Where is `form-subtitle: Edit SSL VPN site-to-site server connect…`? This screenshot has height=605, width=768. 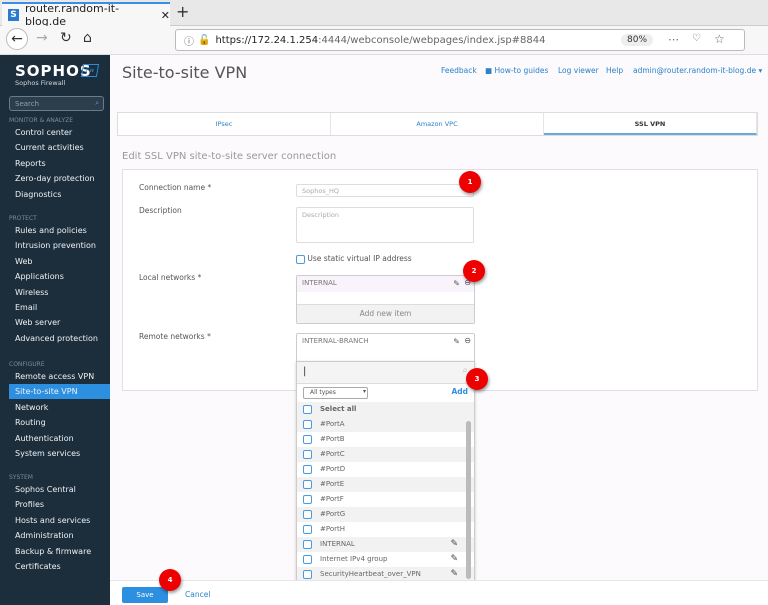 form-subtitle: Edit SSL VPN site-to-site server connect… is located at coordinates (229, 156).